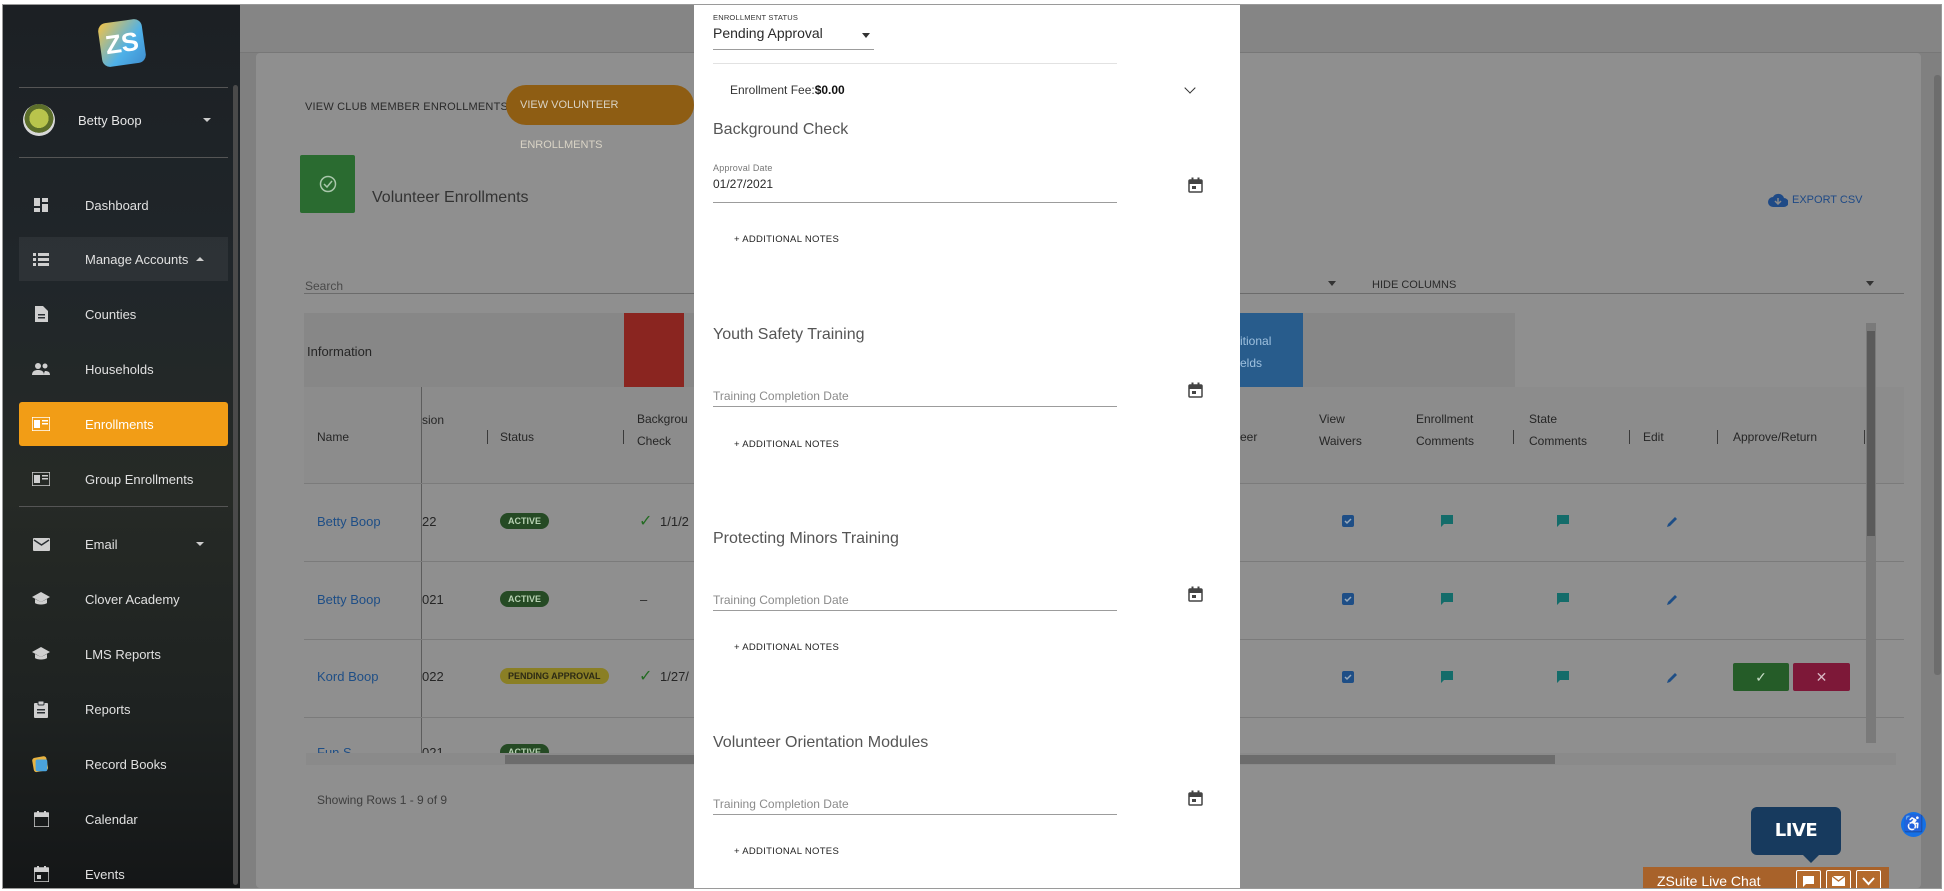 This screenshot has width=1944, height=891. What do you see at coordinates (517, 437) in the screenshot?
I see `header-status: Status` at bounding box center [517, 437].